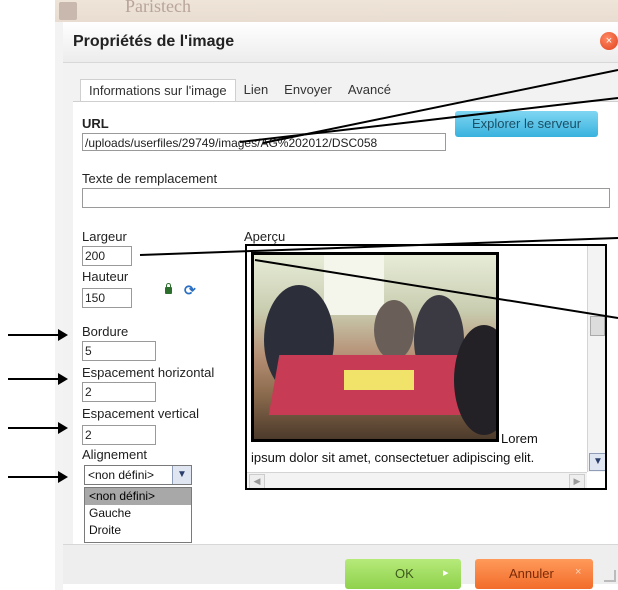 This screenshot has height=590, width=618. What do you see at coordinates (256, 90) in the screenshot?
I see `tab-link: Lien` at bounding box center [256, 90].